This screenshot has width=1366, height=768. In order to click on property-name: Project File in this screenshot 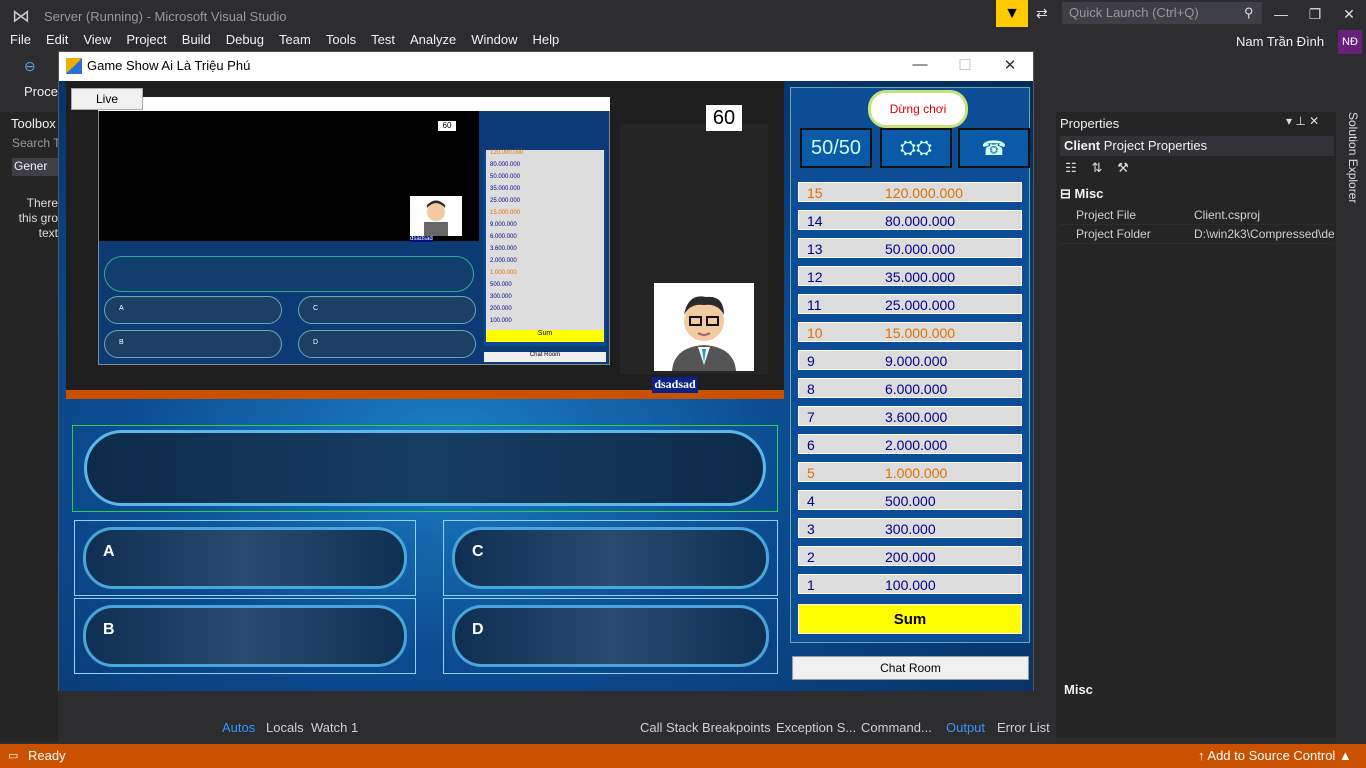, I will do `click(1106, 215)`.